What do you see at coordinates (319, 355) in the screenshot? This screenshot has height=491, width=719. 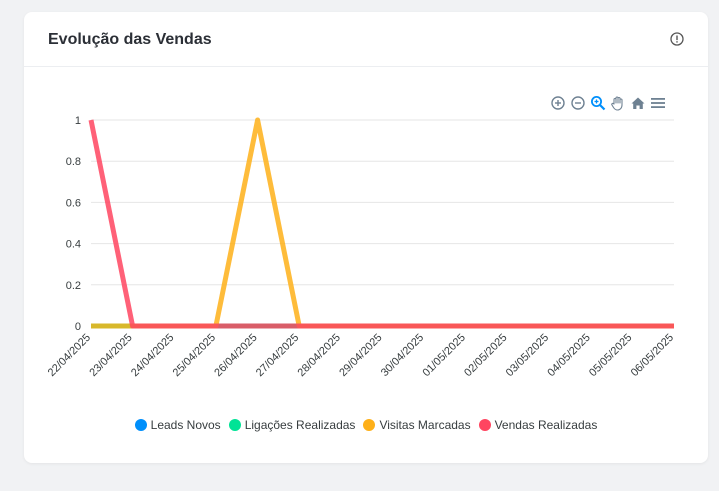 I see `x-tick-label: 28/04/2025` at bounding box center [319, 355].